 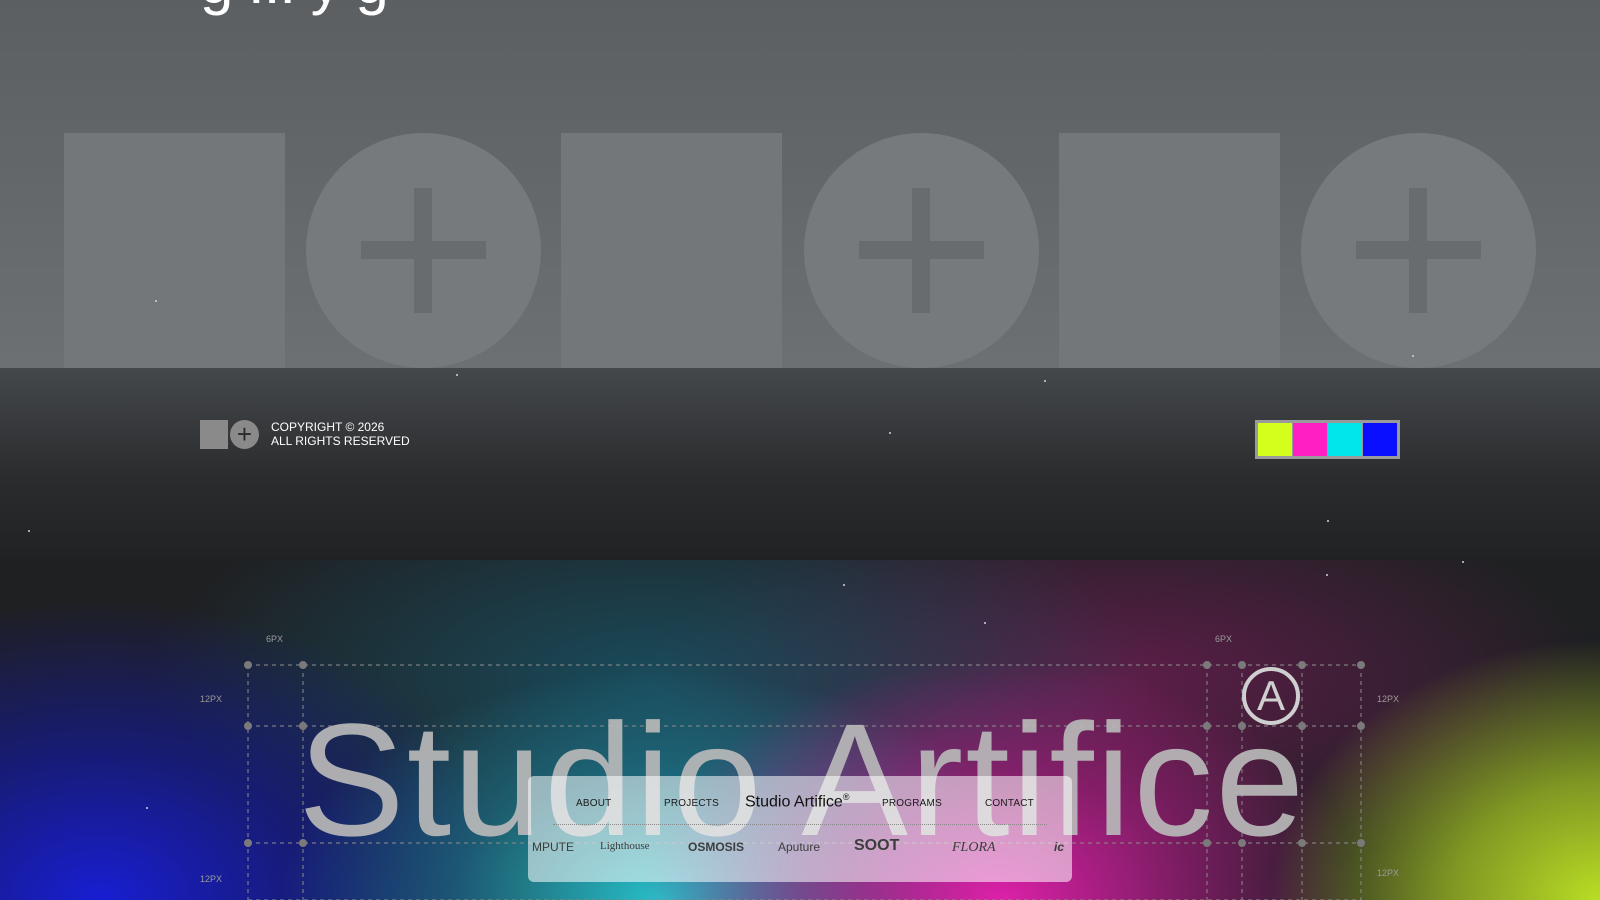 I want to click on nav-programs: PROGRAMS, so click(x=912, y=803).